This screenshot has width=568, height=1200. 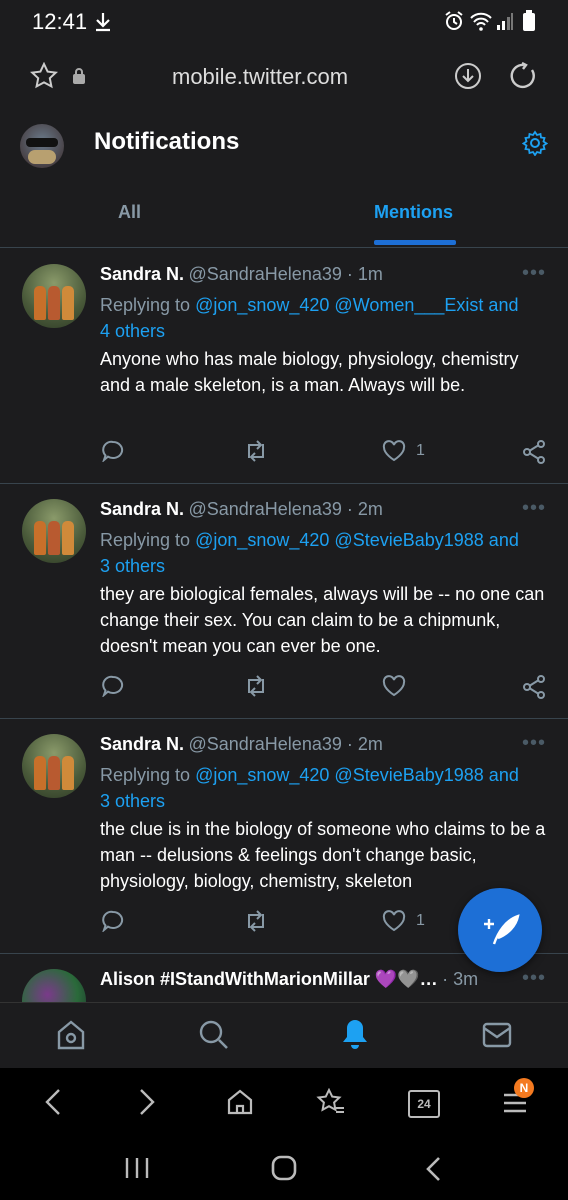 I want to click on settings-gear-icon, so click(x=535, y=143).